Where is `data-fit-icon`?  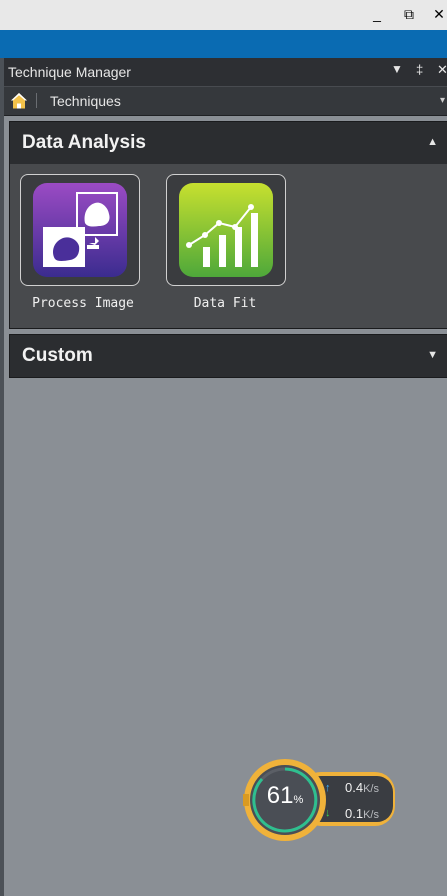
data-fit-icon is located at coordinates (226, 230).